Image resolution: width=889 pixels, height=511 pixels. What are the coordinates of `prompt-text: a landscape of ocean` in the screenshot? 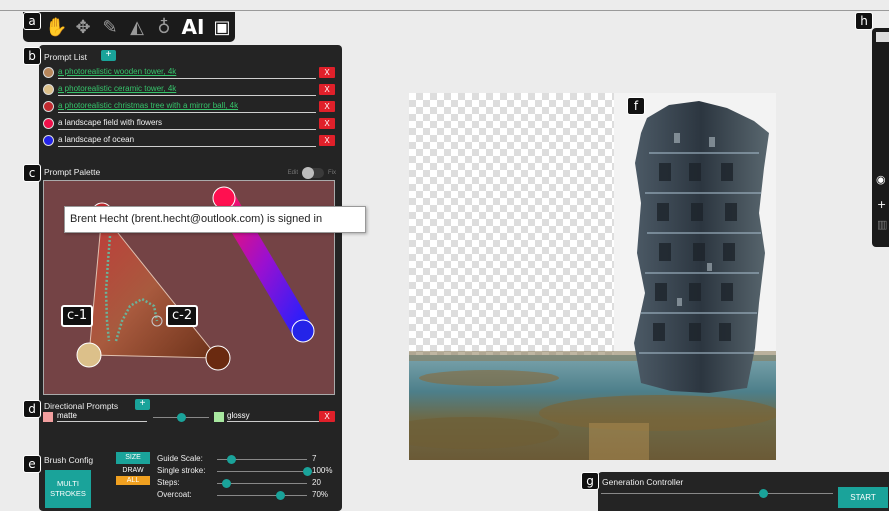 It's located at (187, 141).